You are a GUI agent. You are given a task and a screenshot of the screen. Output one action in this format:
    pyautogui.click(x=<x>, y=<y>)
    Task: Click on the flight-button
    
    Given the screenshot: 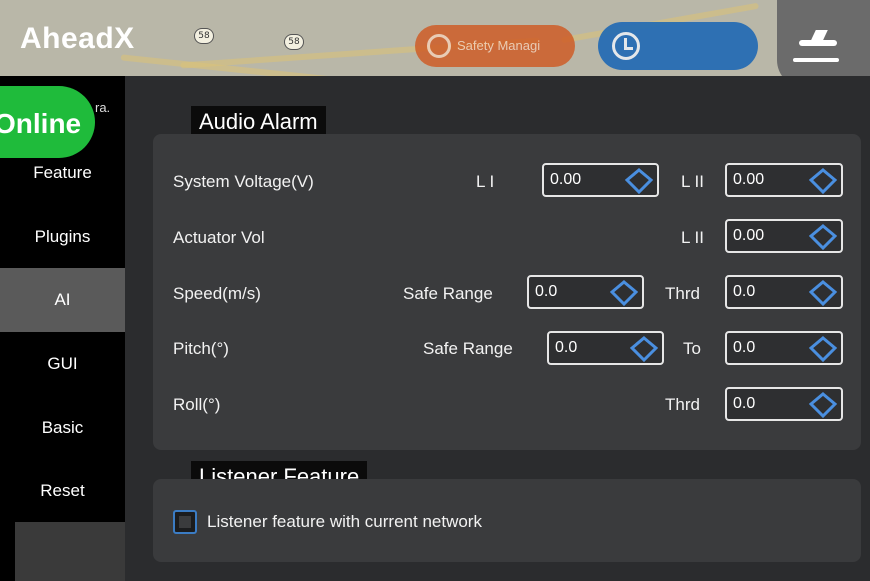 What is the action you would take?
    pyautogui.click(x=823, y=44)
    